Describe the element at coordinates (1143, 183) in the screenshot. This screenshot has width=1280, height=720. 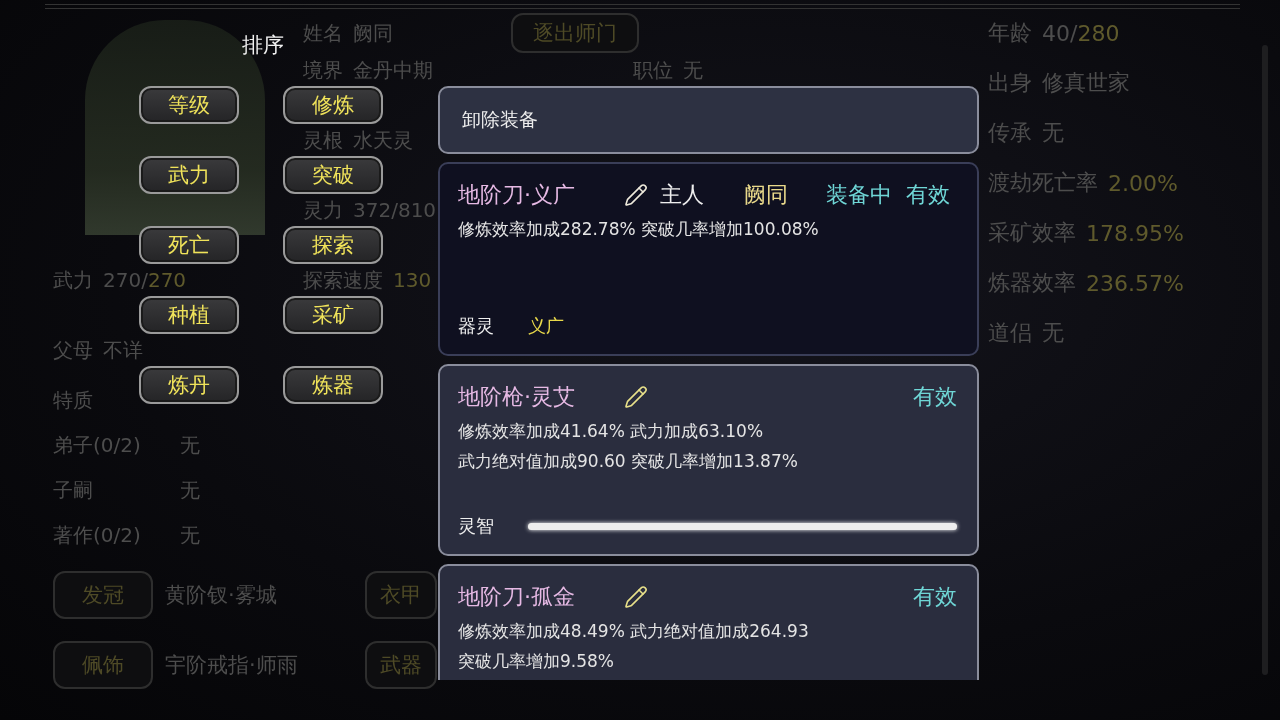
I see `info-highlight: 2.00%` at that location.